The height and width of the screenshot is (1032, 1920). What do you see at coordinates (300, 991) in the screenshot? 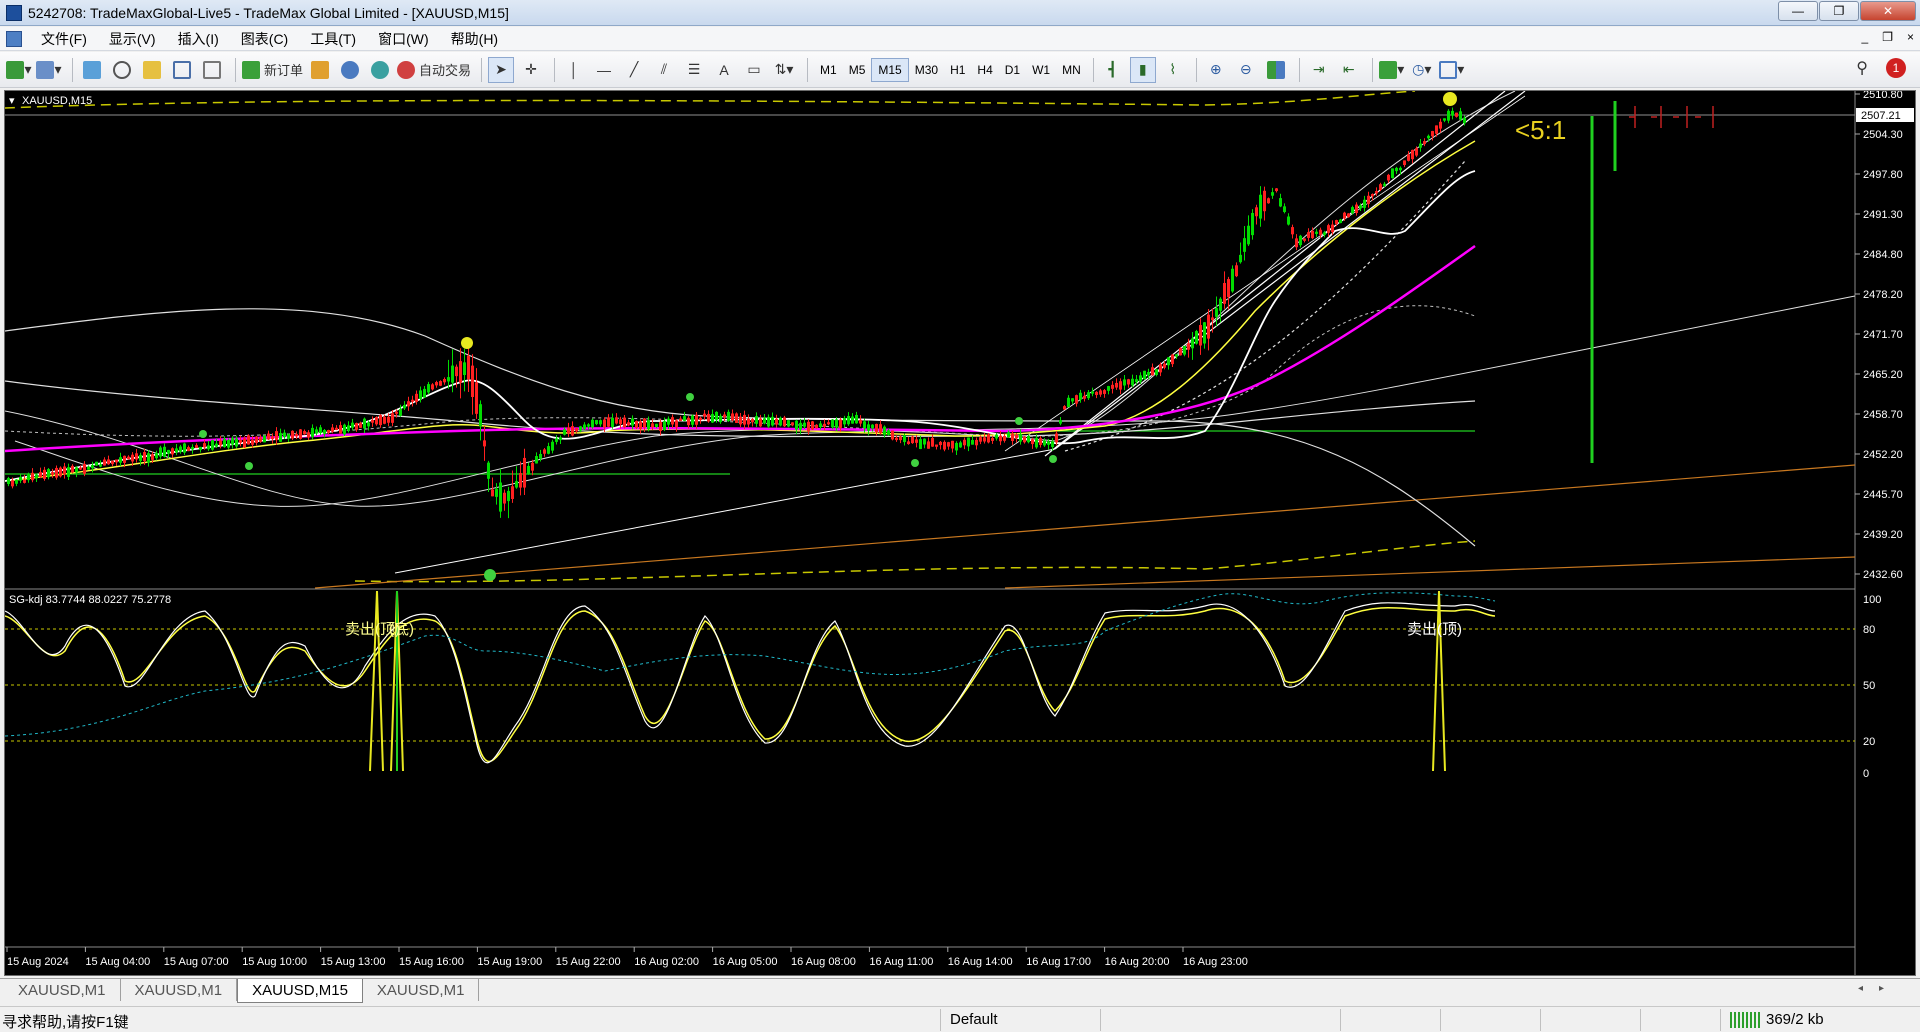
I see `chart-tab-active: XAUUSD,M15` at bounding box center [300, 991].